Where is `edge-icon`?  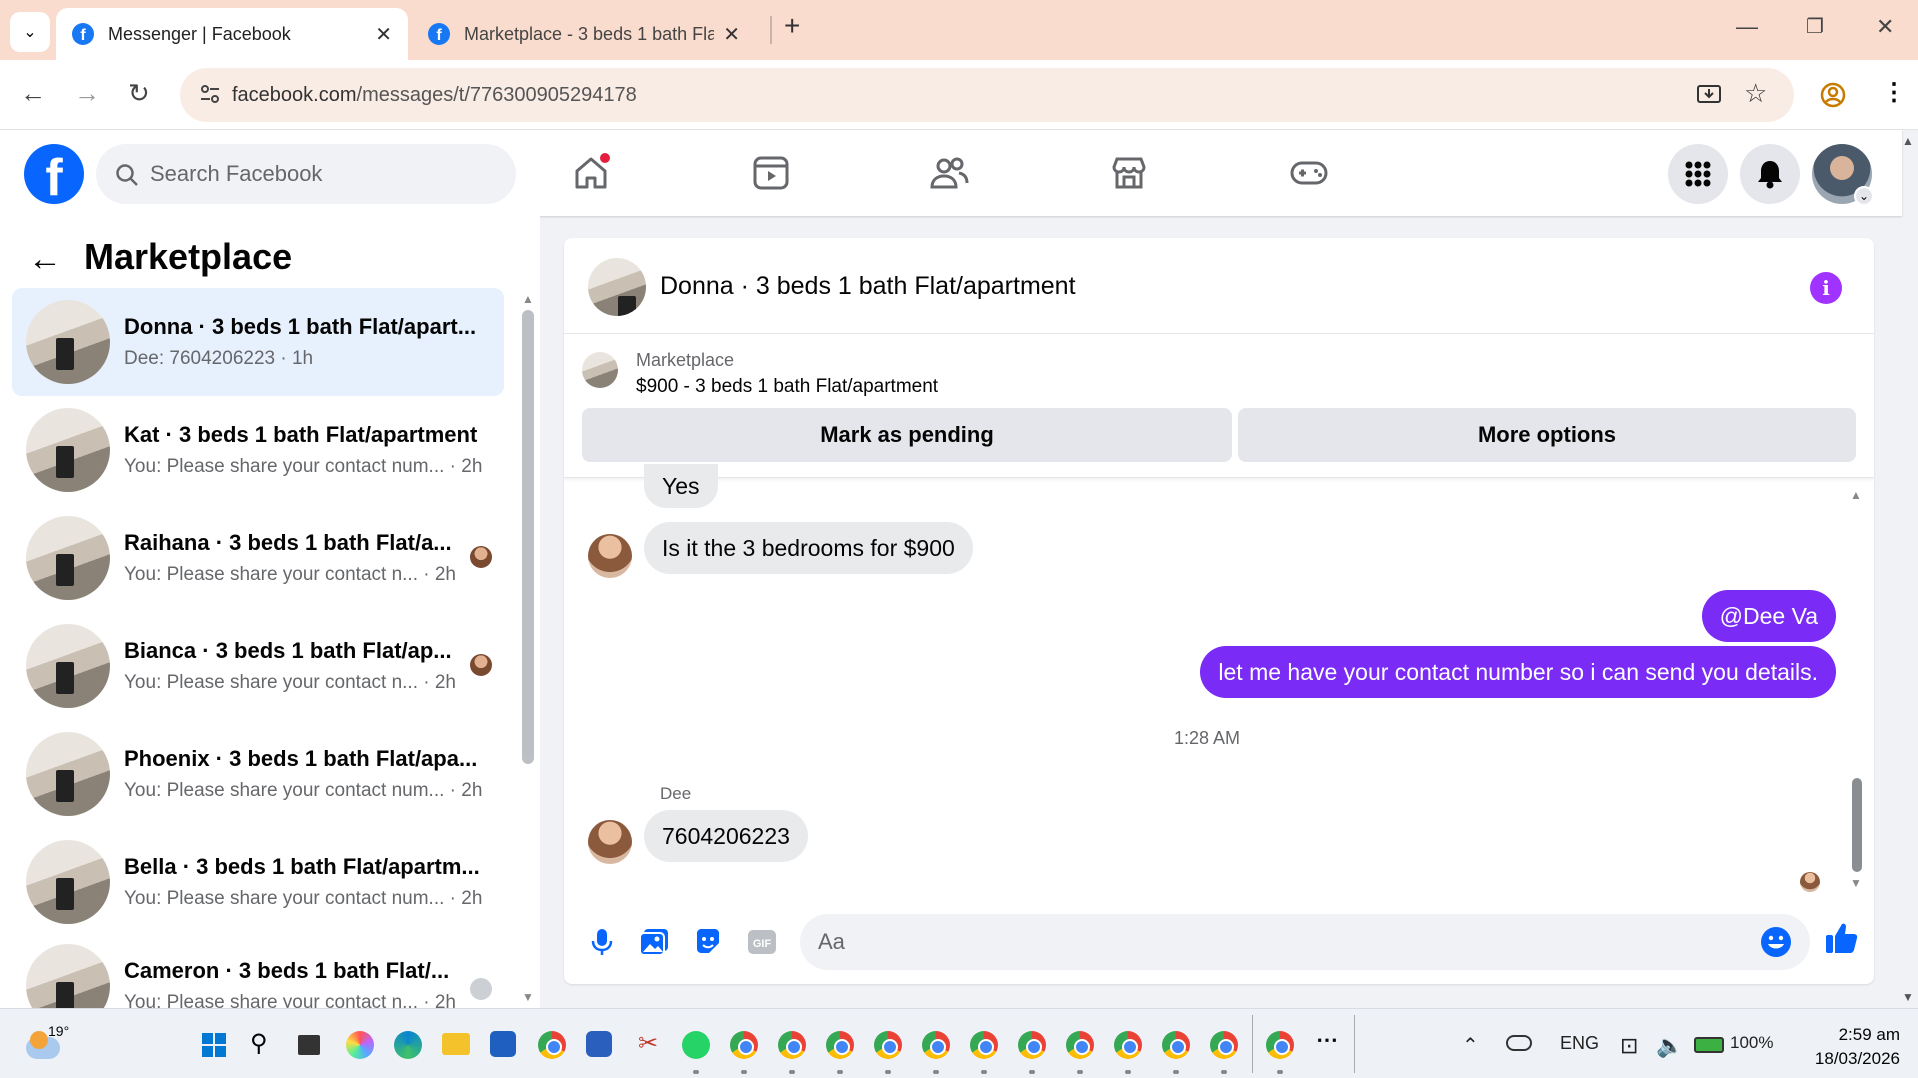 edge-icon is located at coordinates (408, 1045).